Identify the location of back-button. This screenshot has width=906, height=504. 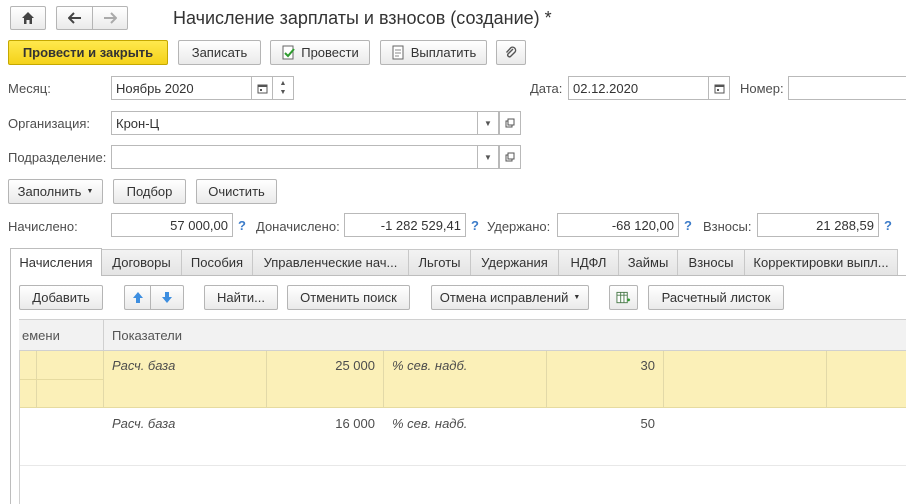
(74, 18).